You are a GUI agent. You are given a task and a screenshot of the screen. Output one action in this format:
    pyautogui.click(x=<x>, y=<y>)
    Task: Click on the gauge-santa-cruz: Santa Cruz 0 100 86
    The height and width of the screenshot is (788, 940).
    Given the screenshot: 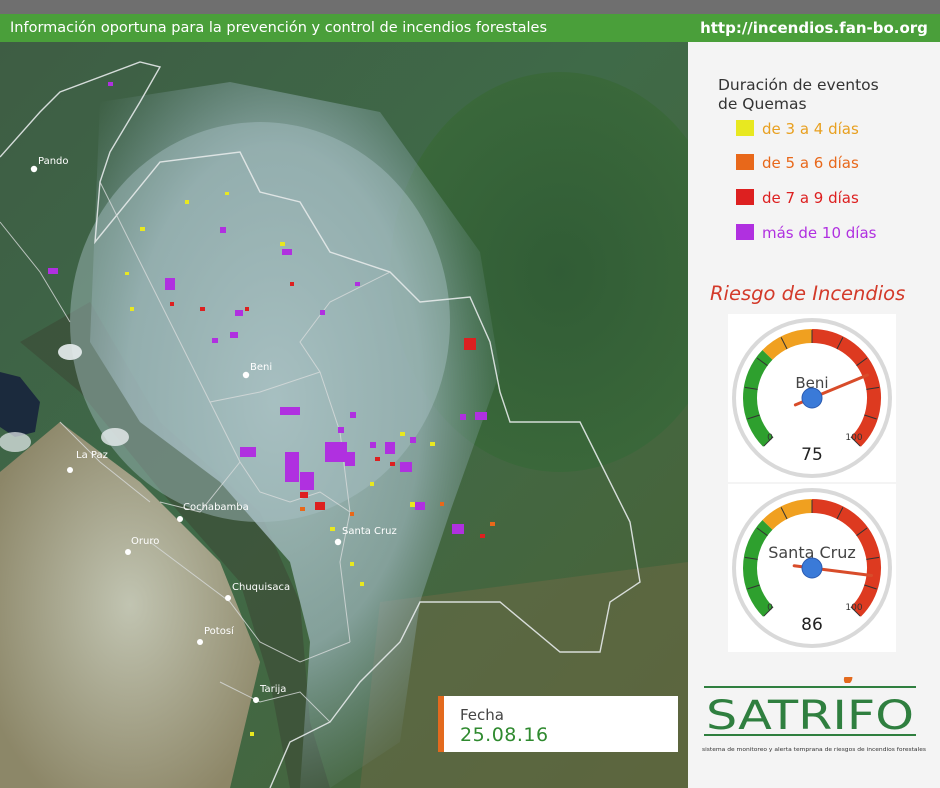 What is the action you would take?
    pyautogui.click(x=812, y=568)
    